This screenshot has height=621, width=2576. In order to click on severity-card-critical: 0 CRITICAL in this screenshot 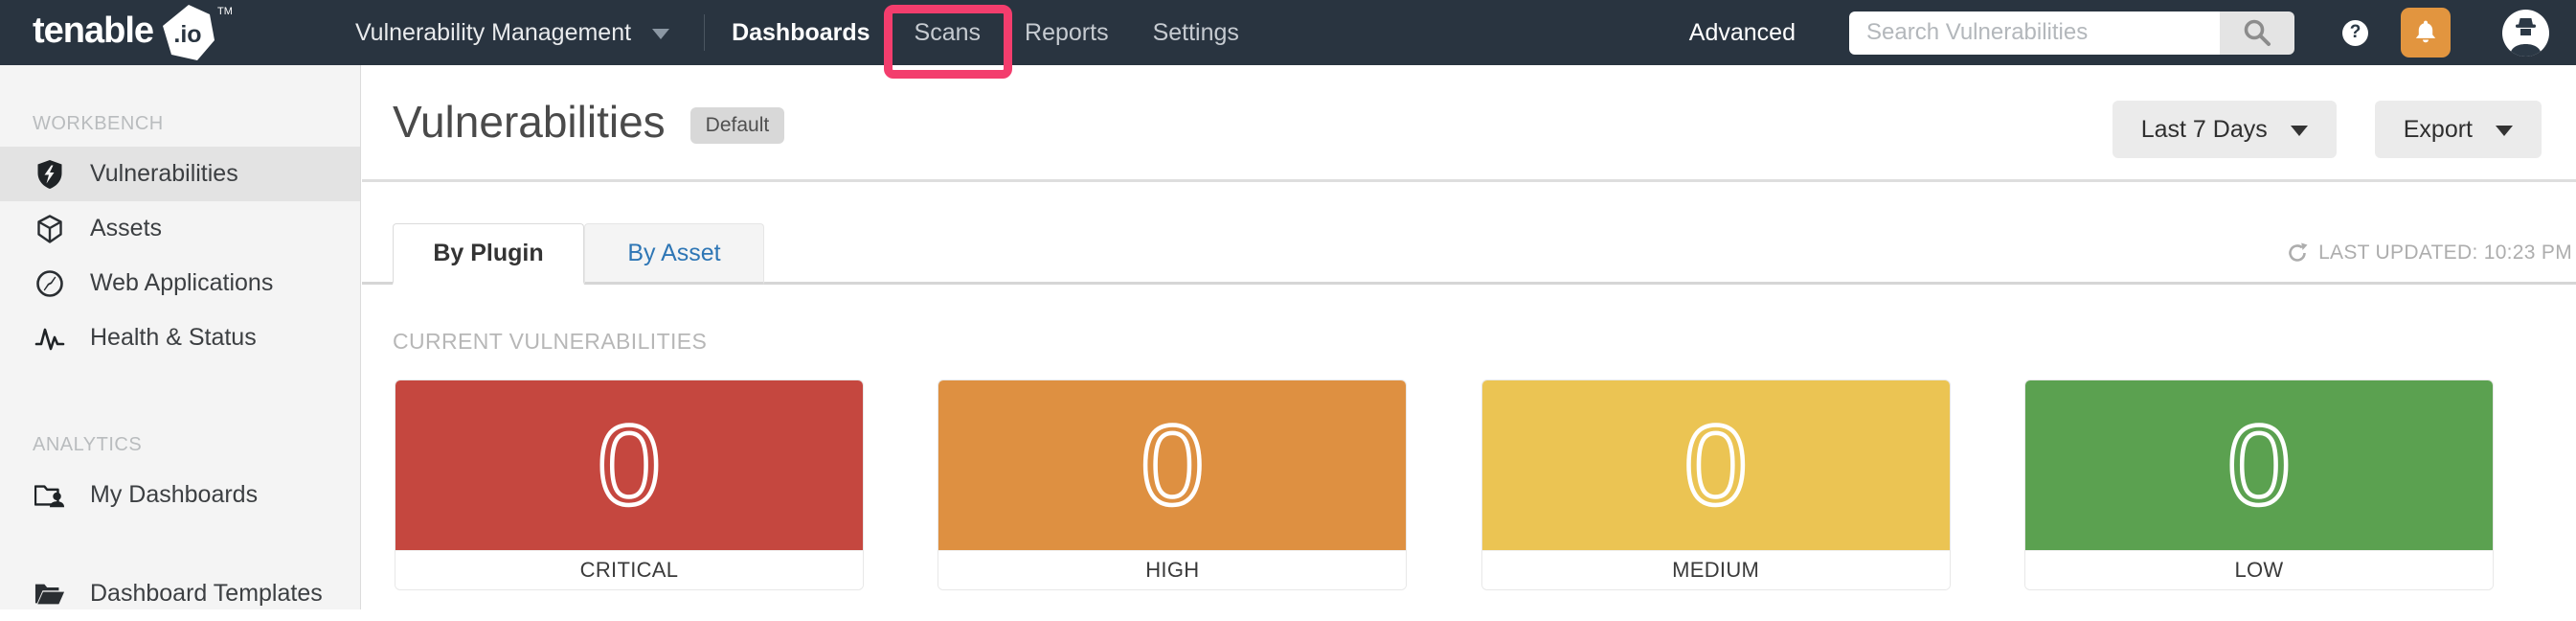, I will do `click(629, 485)`.